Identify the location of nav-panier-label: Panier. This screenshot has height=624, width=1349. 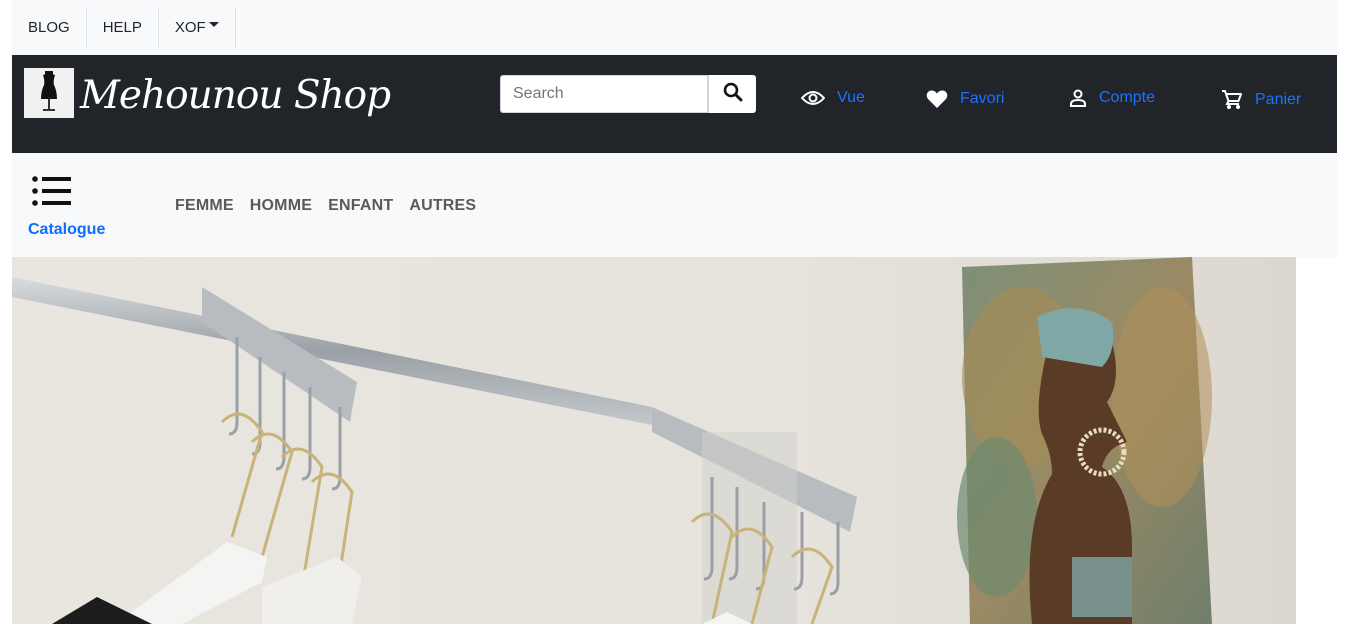
(1278, 99).